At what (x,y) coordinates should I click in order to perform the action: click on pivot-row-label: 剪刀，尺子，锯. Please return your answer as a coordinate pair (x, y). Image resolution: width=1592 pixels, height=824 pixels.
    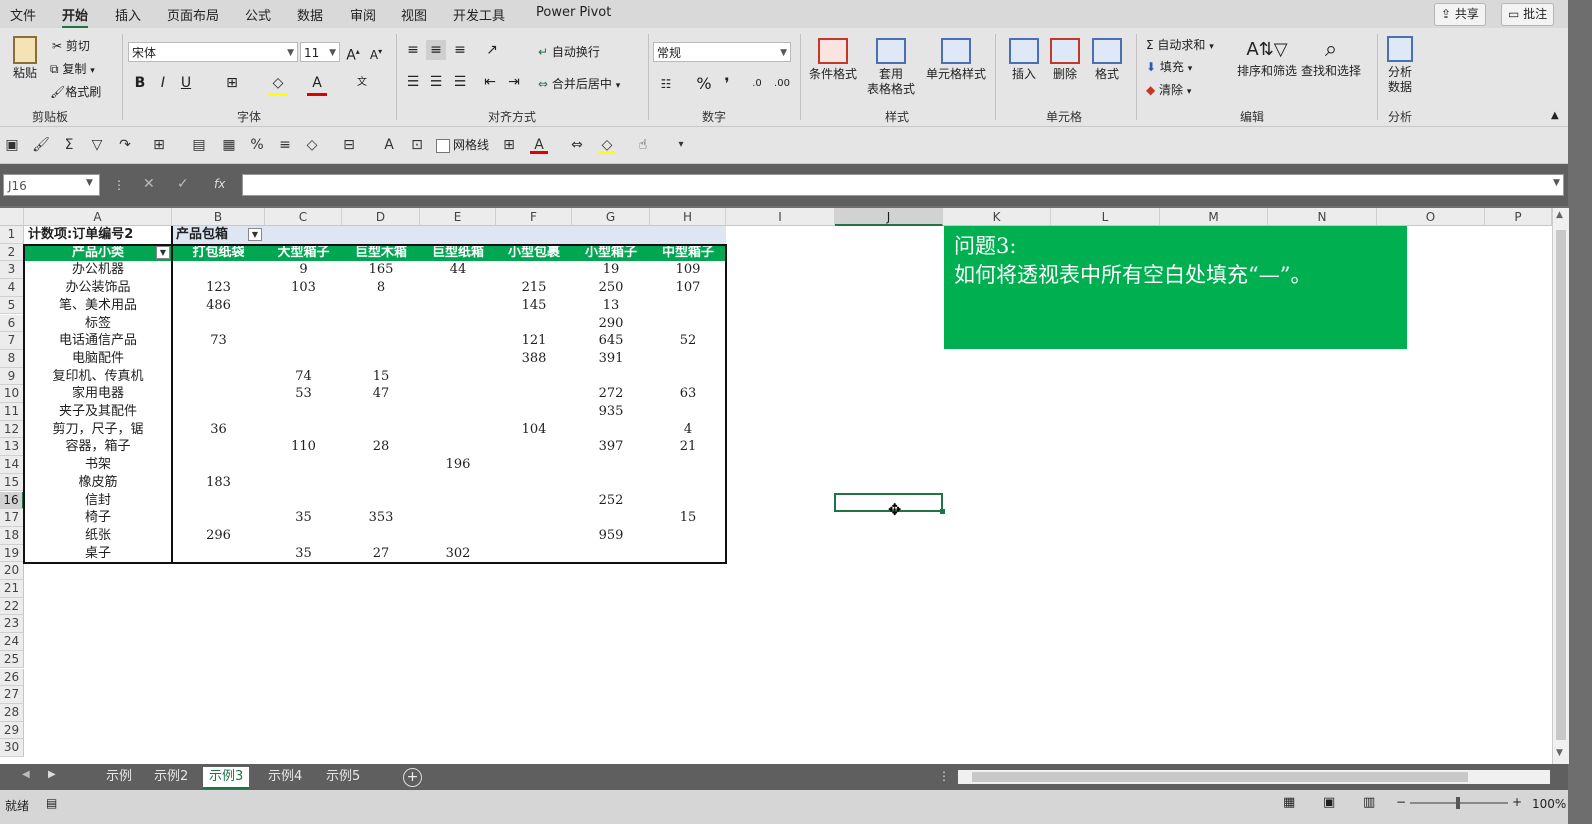
    Looking at the image, I should click on (98, 430).